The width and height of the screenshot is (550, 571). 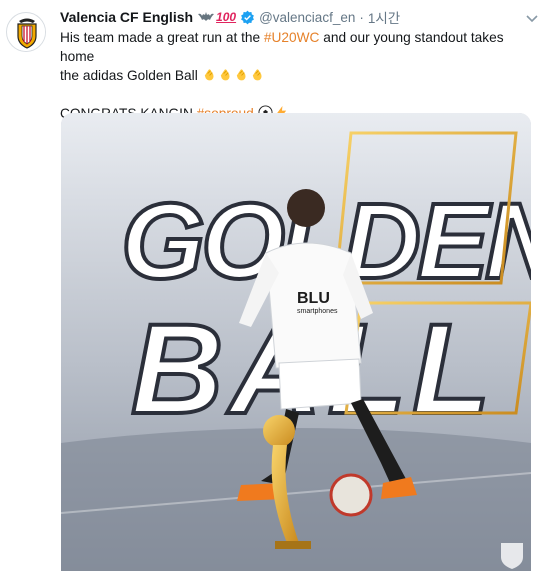 What do you see at coordinates (532, 18) in the screenshot?
I see `chevron-down-icon` at bounding box center [532, 18].